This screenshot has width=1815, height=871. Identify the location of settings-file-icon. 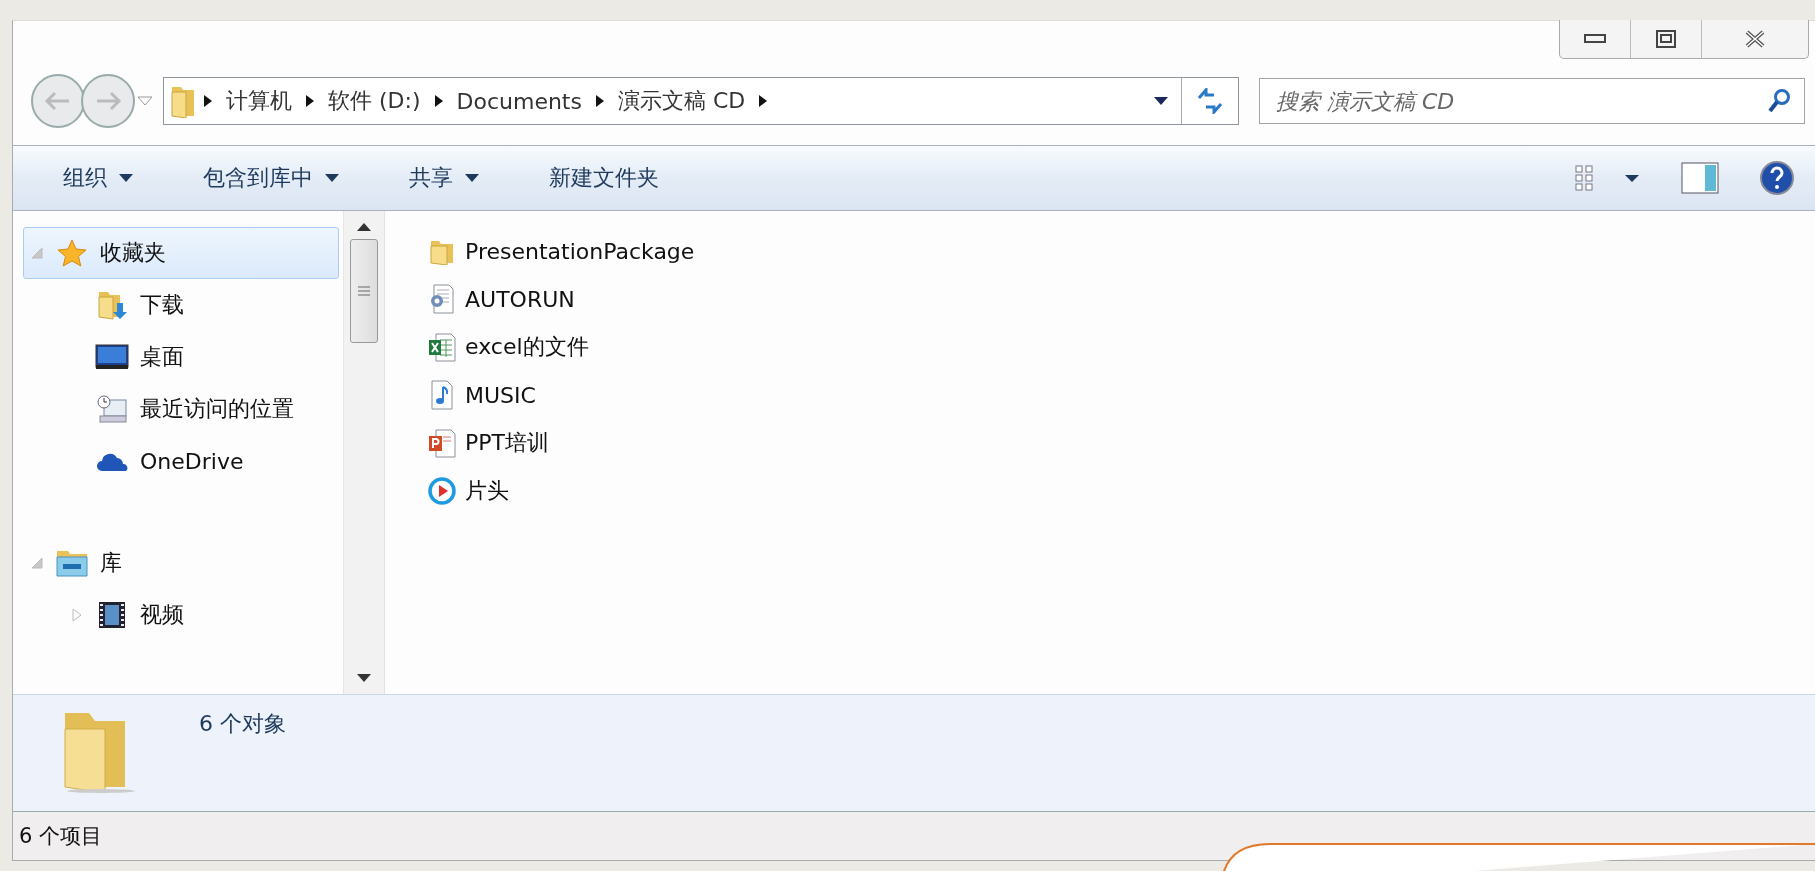
(442, 299).